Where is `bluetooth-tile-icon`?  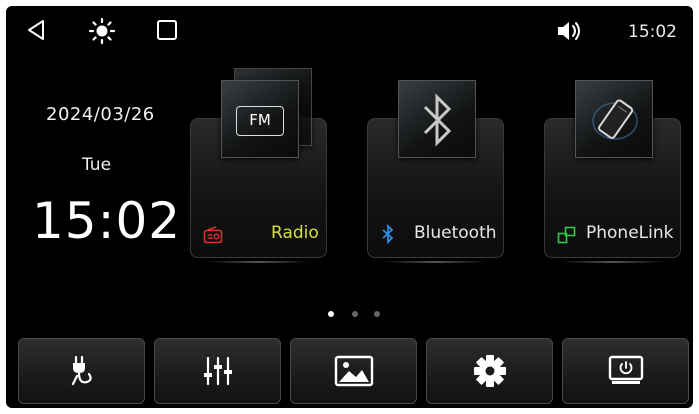
bluetooth-tile-icon is located at coordinates (437, 119).